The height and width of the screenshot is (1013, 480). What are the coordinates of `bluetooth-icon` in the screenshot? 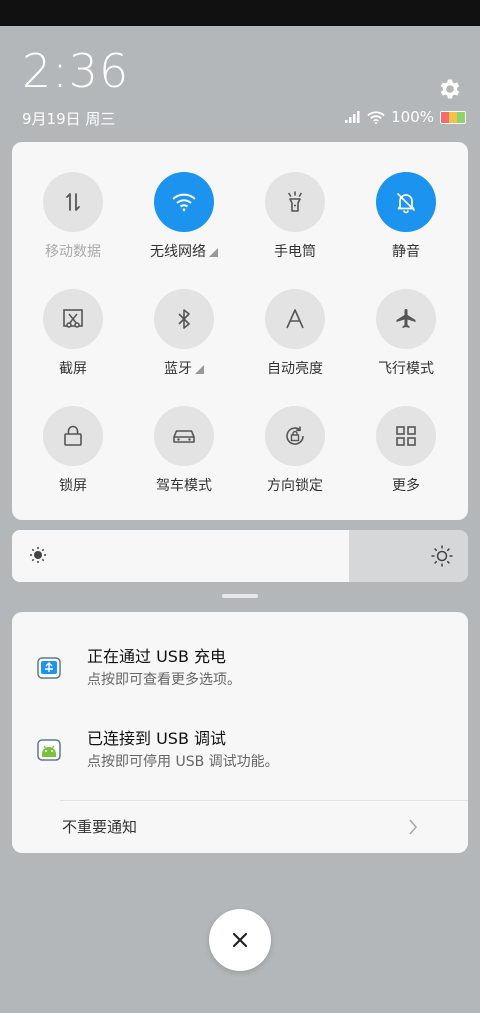 It's located at (184, 319).